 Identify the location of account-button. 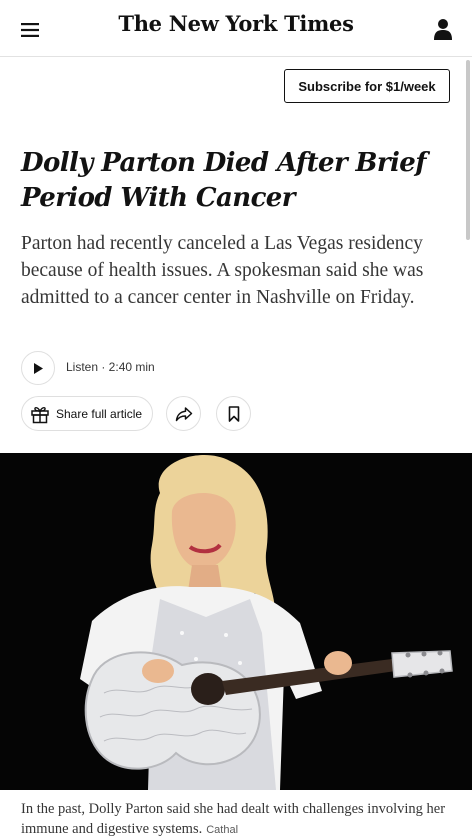
(443, 29).